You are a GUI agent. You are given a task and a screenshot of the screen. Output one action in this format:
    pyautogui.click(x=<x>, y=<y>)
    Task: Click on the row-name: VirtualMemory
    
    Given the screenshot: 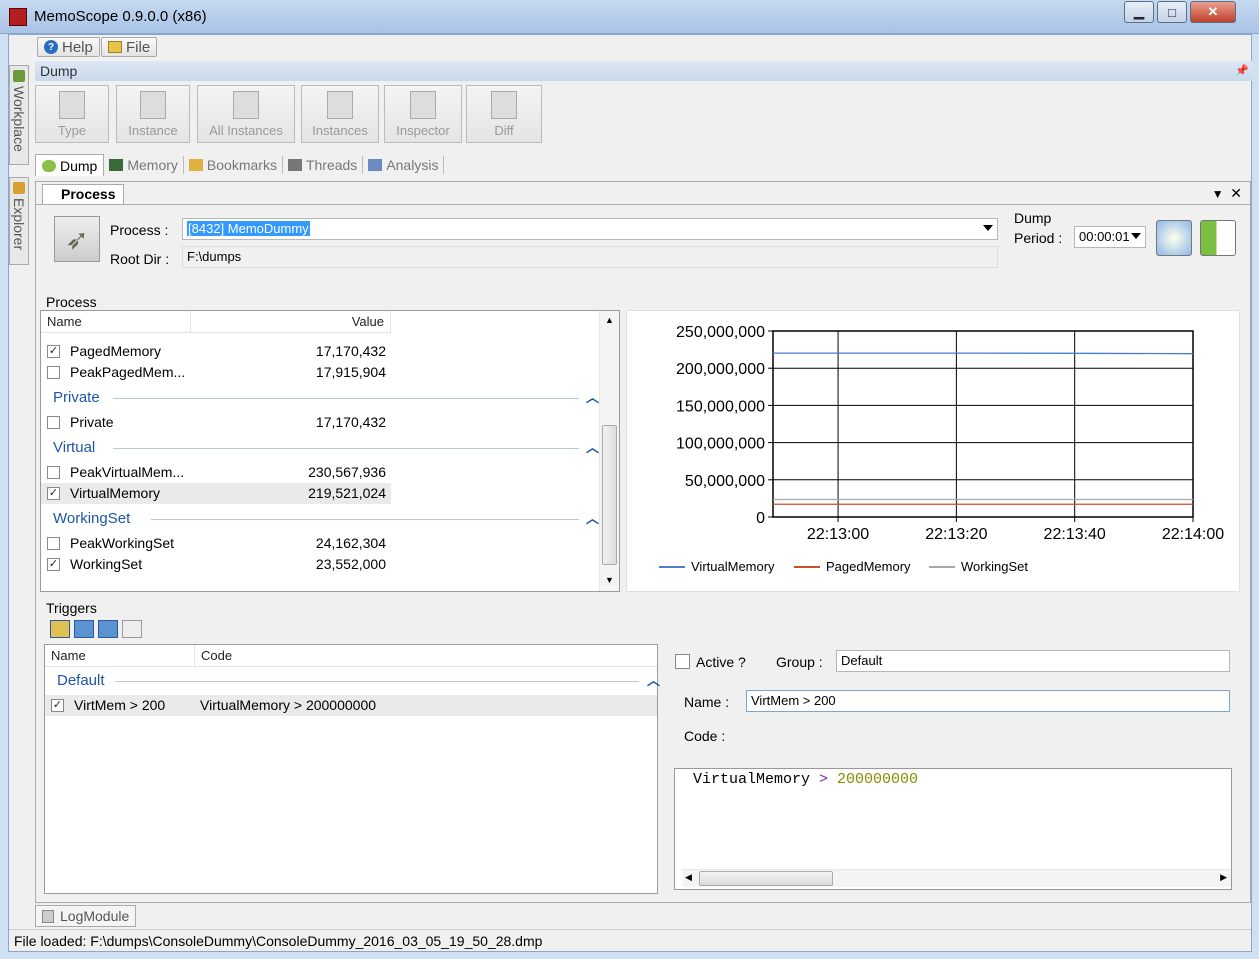 What is the action you would take?
    pyautogui.click(x=115, y=493)
    